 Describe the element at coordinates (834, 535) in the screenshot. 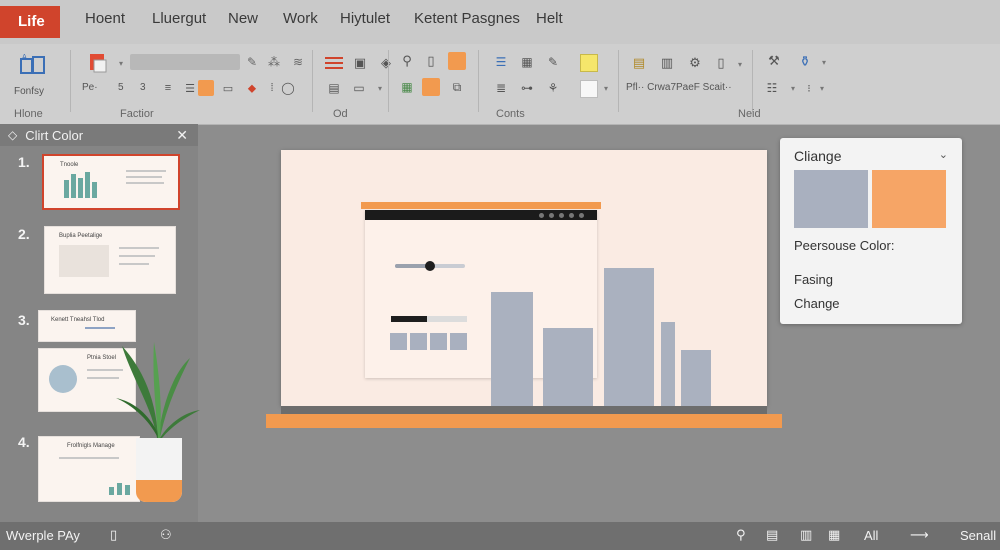

I see `grid-view-icon: ▦` at that location.